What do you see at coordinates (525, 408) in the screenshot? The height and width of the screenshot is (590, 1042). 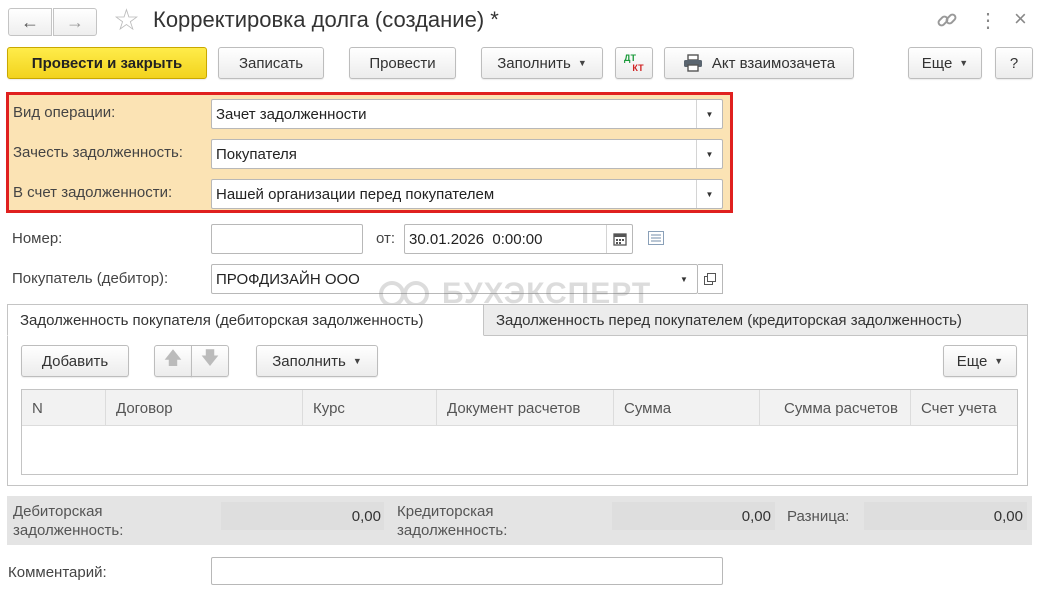 I see `column-header-document: Документ расчетов` at bounding box center [525, 408].